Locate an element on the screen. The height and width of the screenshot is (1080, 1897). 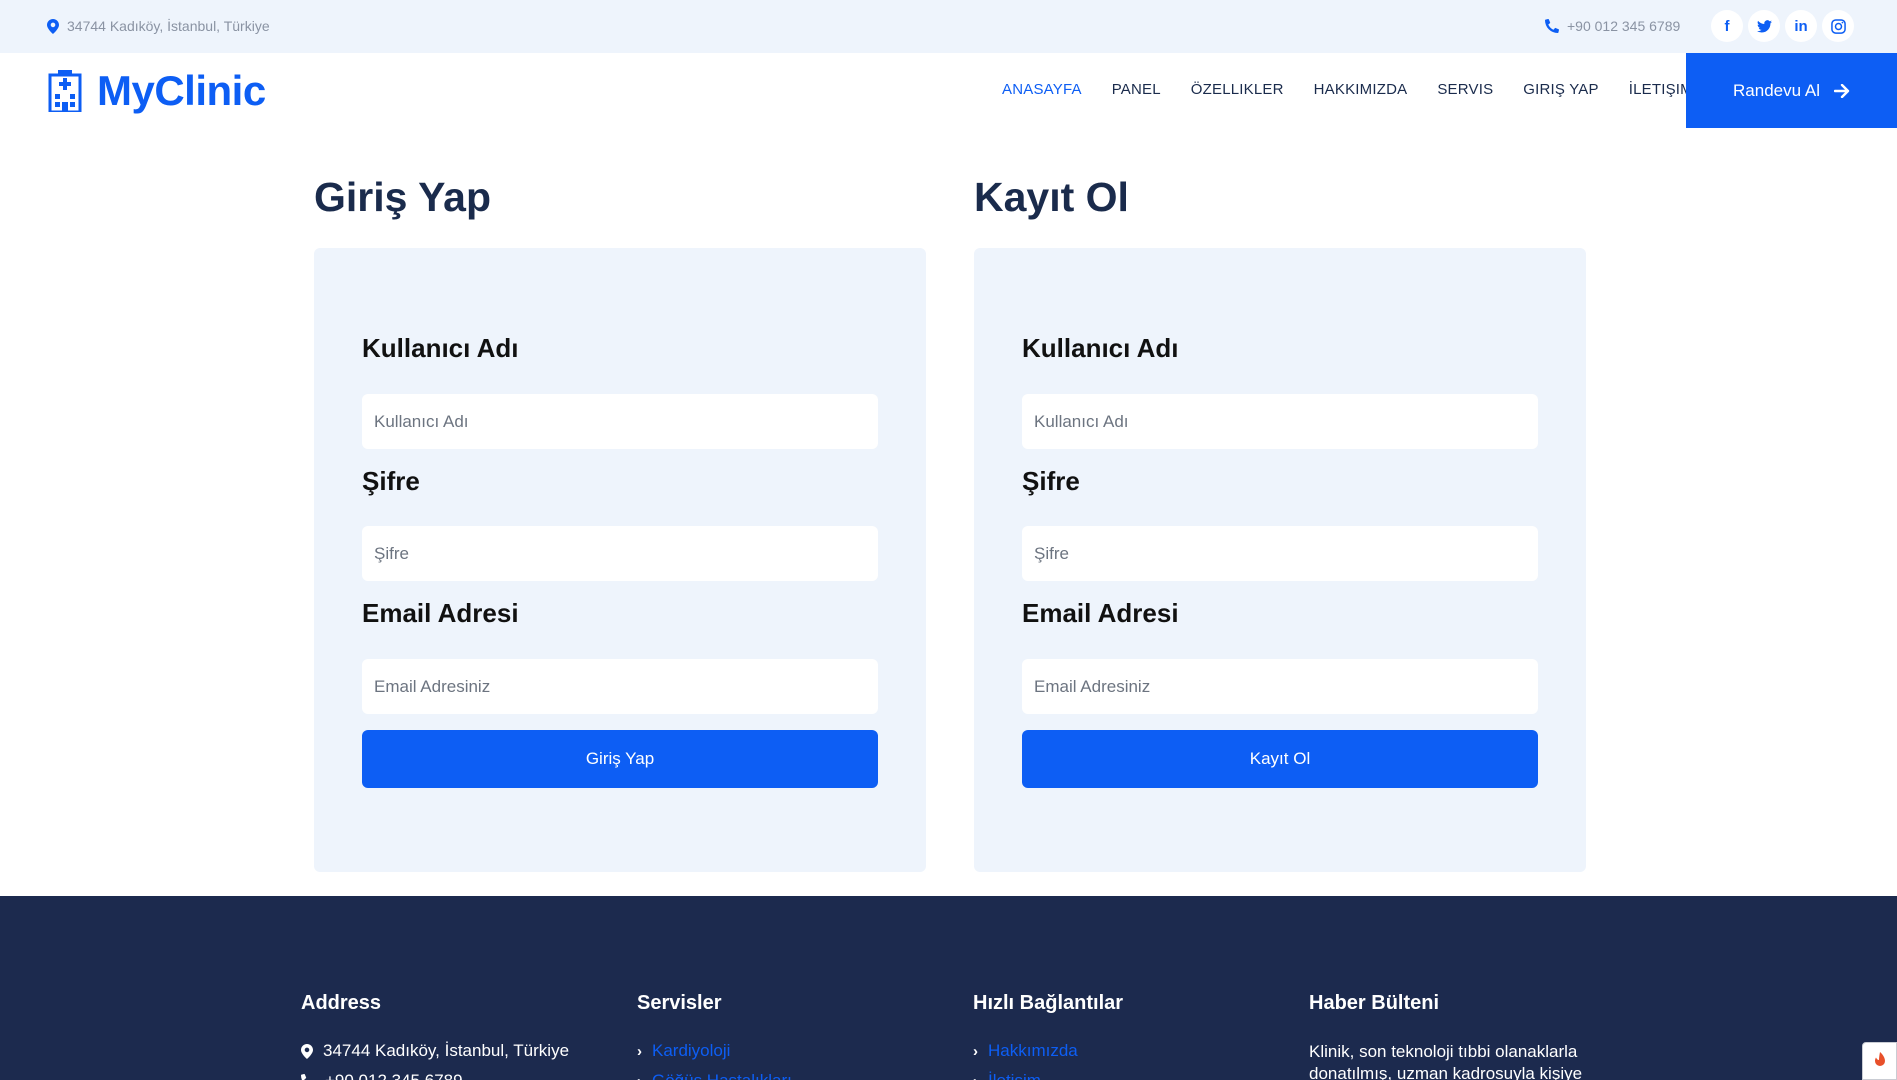
nav-item-iletisim: İLETIŞIM is located at coordinates (1661, 89).